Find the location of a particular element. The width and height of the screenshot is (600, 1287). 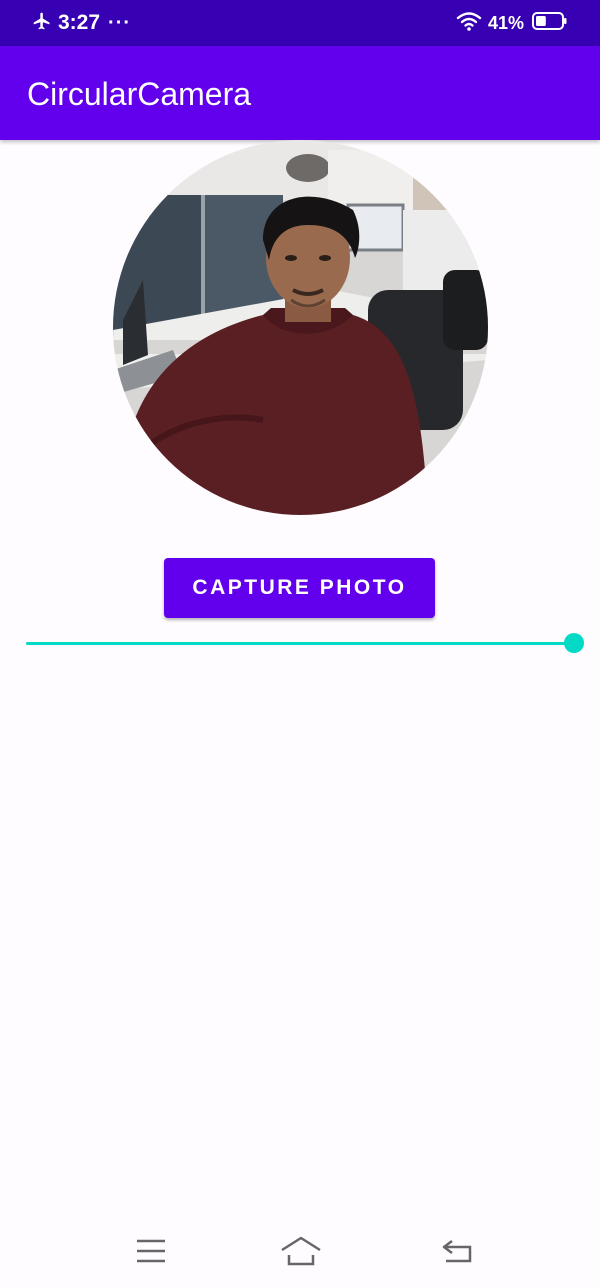

status-right: 41% is located at coordinates (512, 23).